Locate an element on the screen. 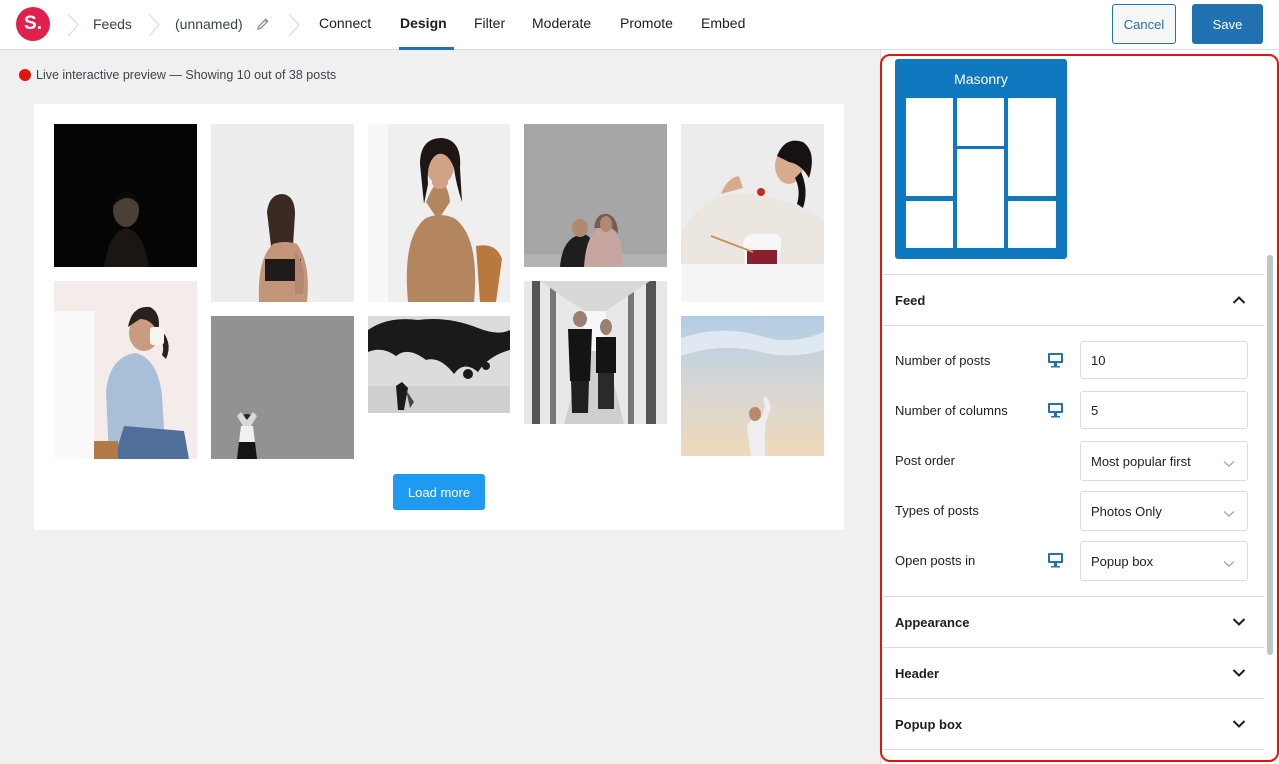 The height and width of the screenshot is (764, 1279). types-of-posts-label: Types of posts is located at coordinates (937, 510).